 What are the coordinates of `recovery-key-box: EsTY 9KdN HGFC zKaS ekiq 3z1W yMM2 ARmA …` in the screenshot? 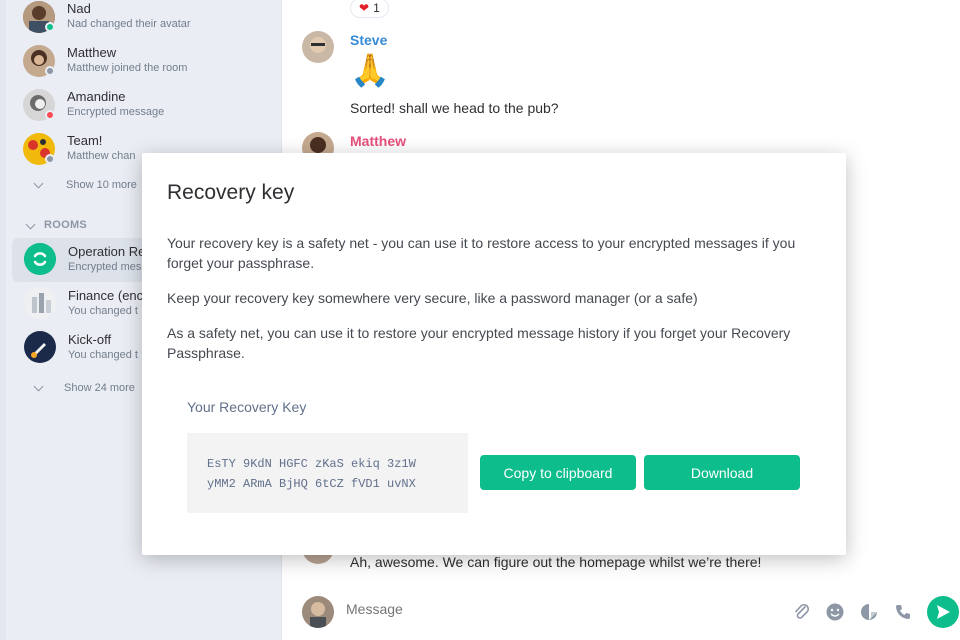 It's located at (327, 473).